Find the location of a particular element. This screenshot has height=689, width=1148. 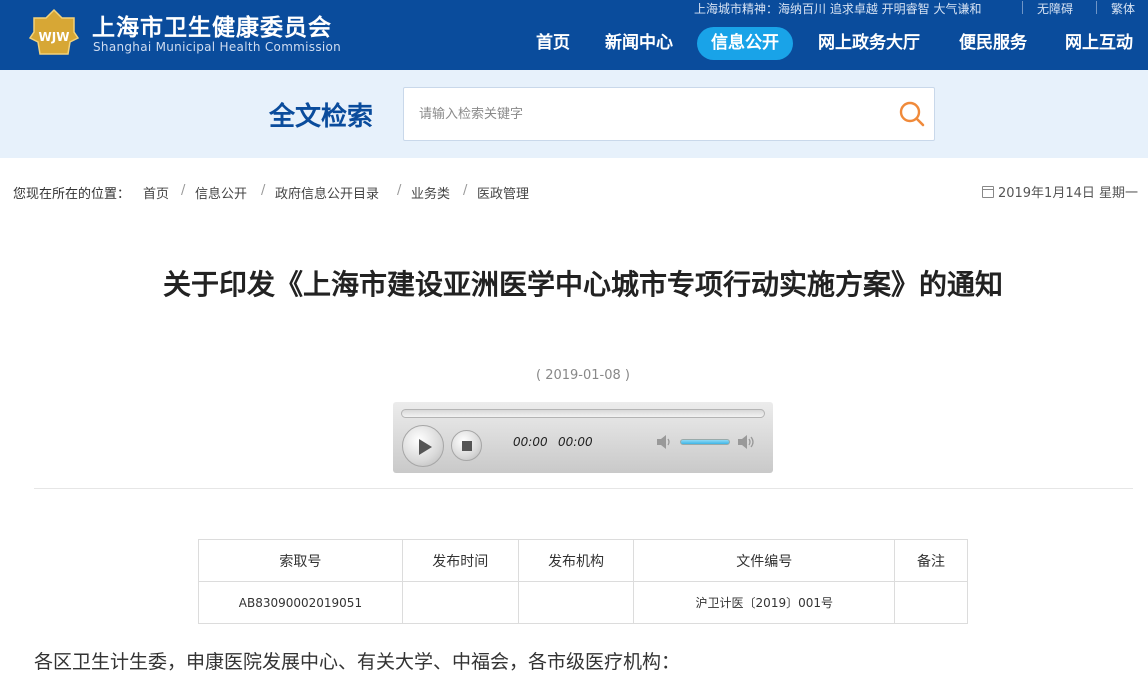

search-band: 全文检索 is located at coordinates (574, 114).